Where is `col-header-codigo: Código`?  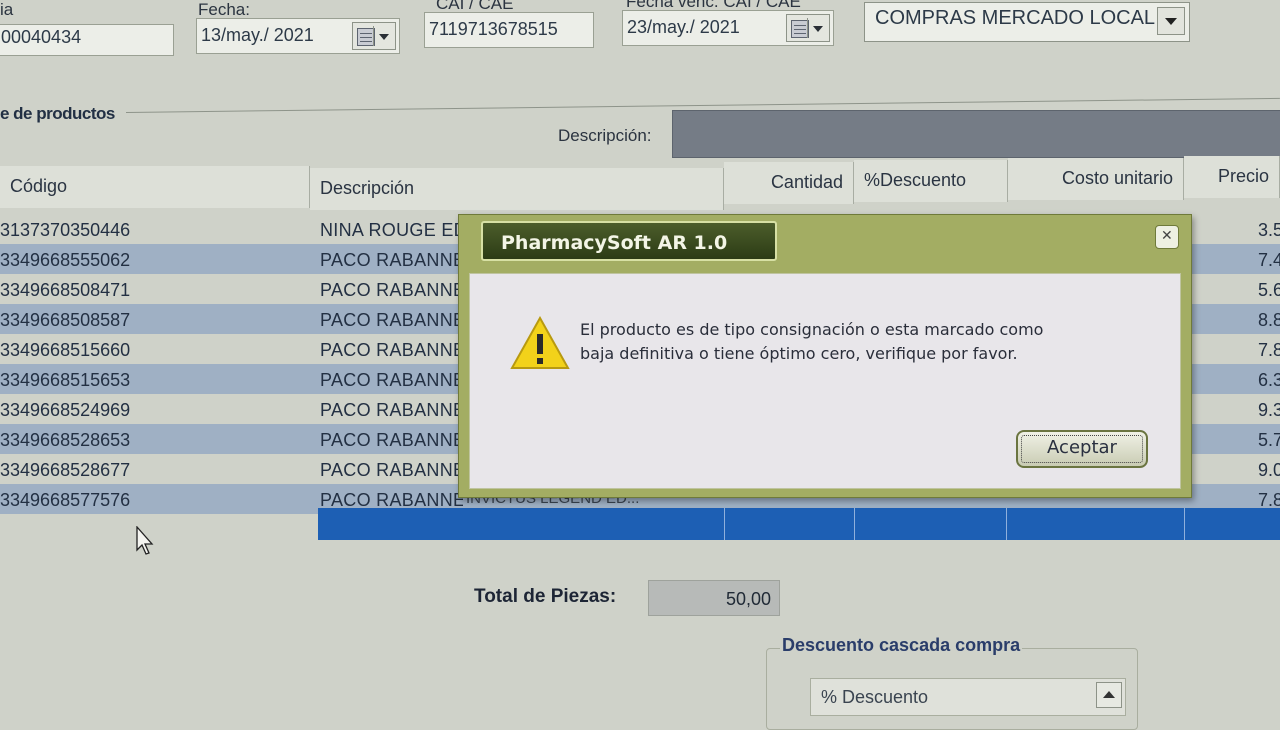
col-header-codigo: Código is located at coordinates (155, 187).